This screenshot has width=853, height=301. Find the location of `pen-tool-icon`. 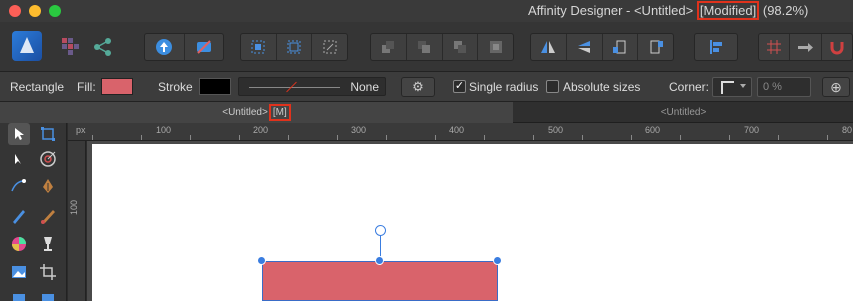

pen-tool-icon is located at coordinates (19, 186).